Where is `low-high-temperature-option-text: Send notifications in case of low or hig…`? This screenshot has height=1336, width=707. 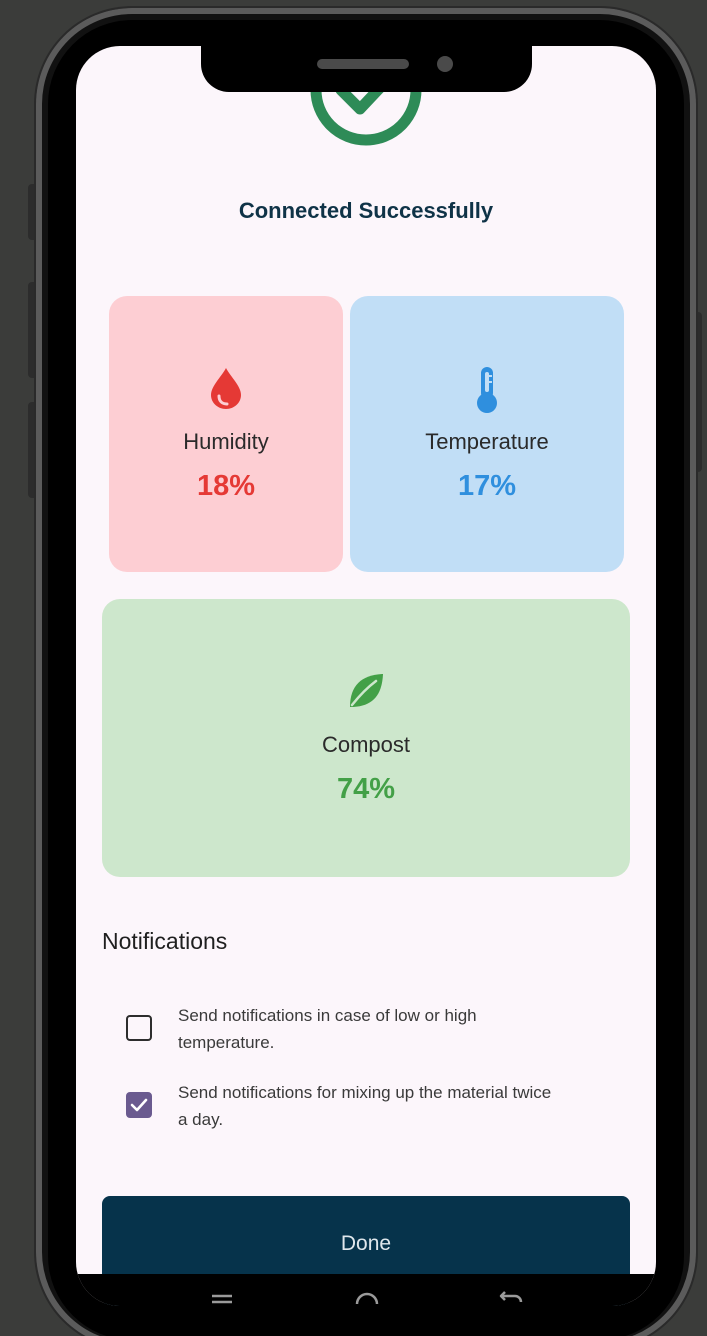
low-high-temperature-option-text: Send notifications in case of low or hig… is located at coordinates (408, 1029).